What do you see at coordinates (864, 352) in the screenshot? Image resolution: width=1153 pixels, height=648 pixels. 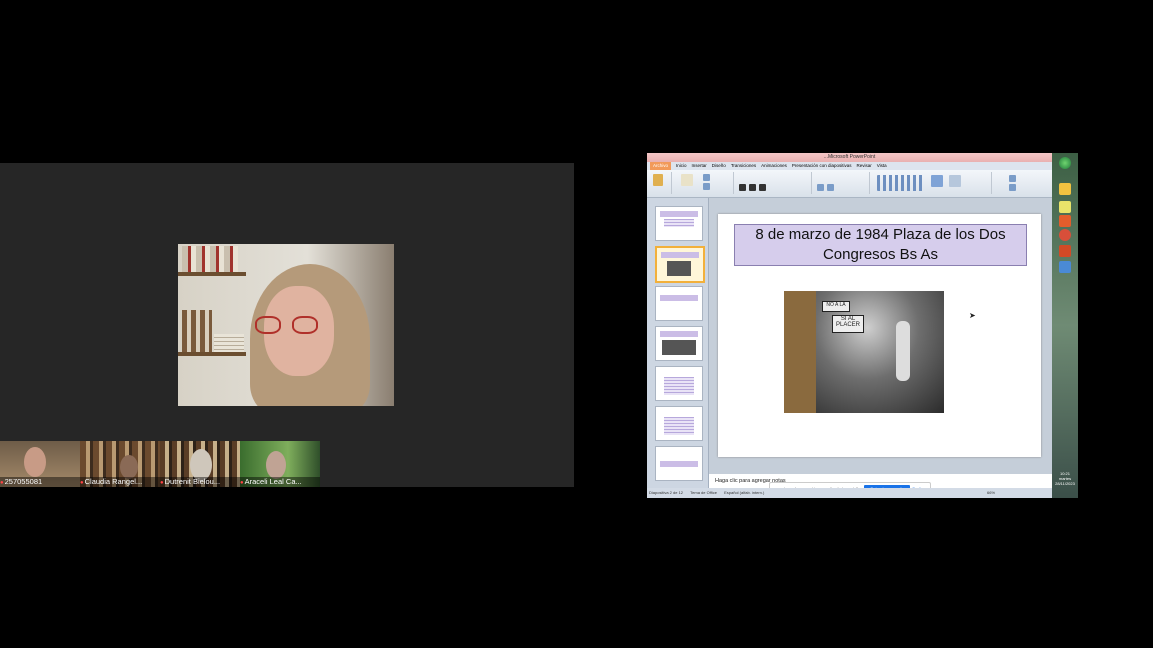 I see `protest-photo: NO A LA SI AL PLACER` at bounding box center [864, 352].